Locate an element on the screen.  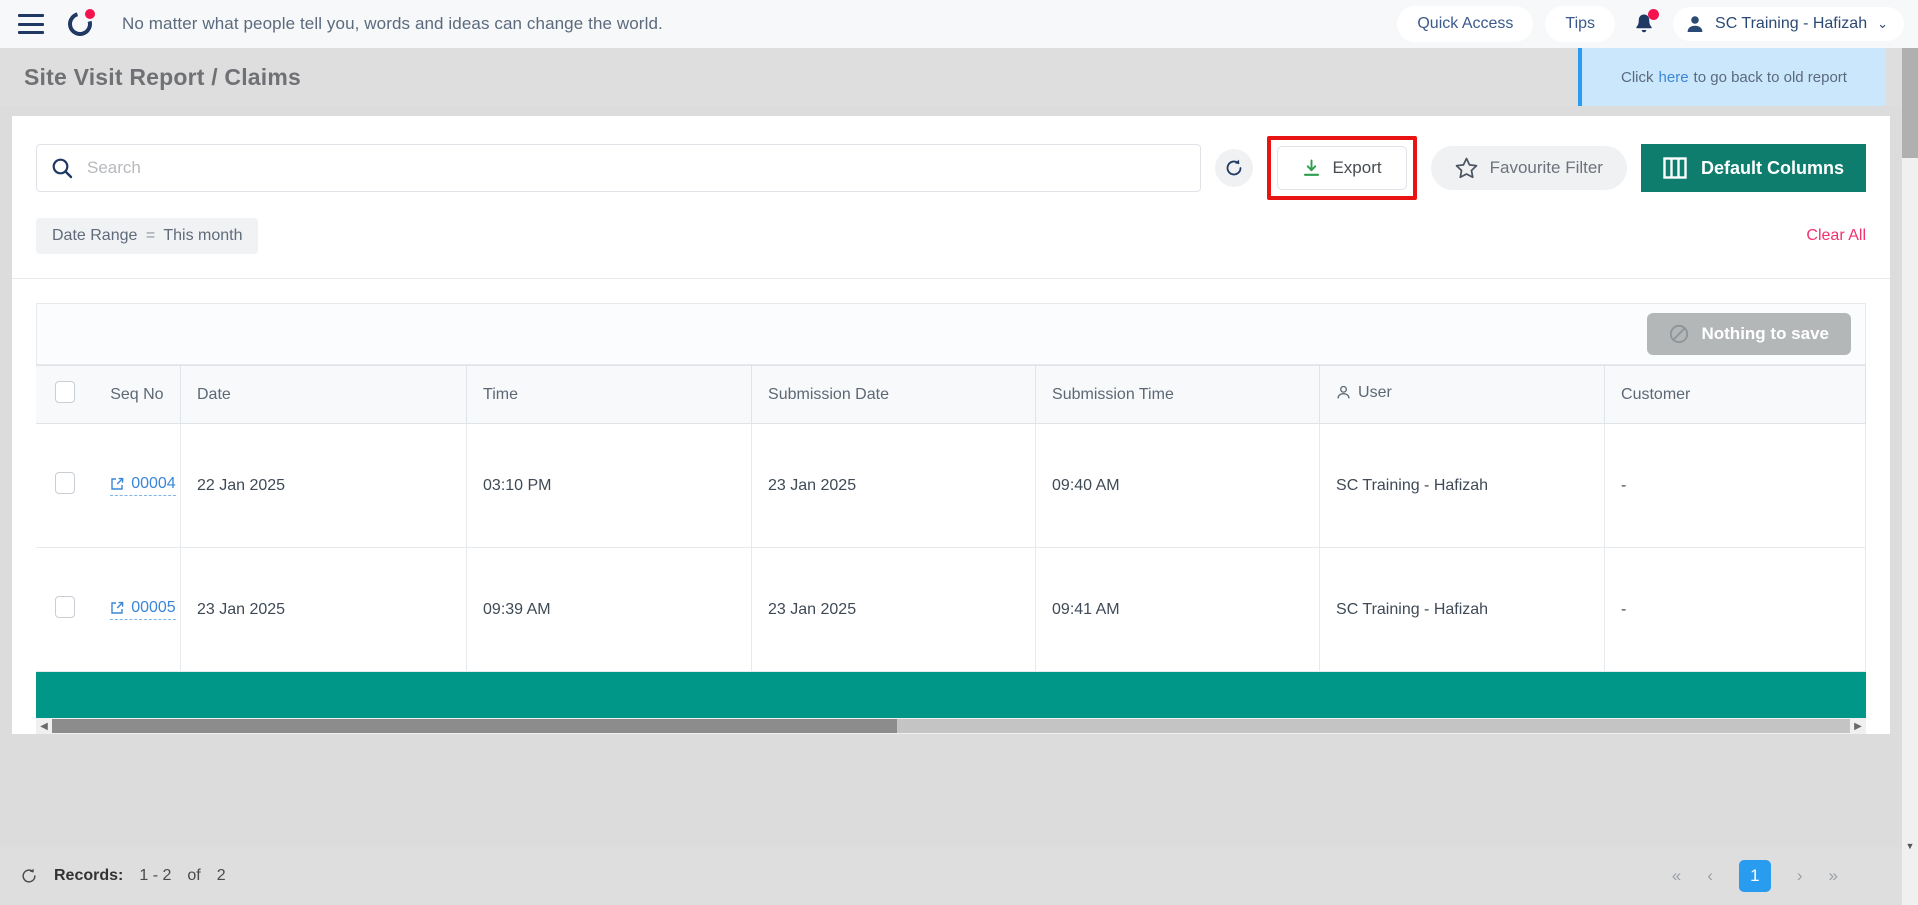
scroll-down-arrow: ▼ is located at coordinates (1910, 849).